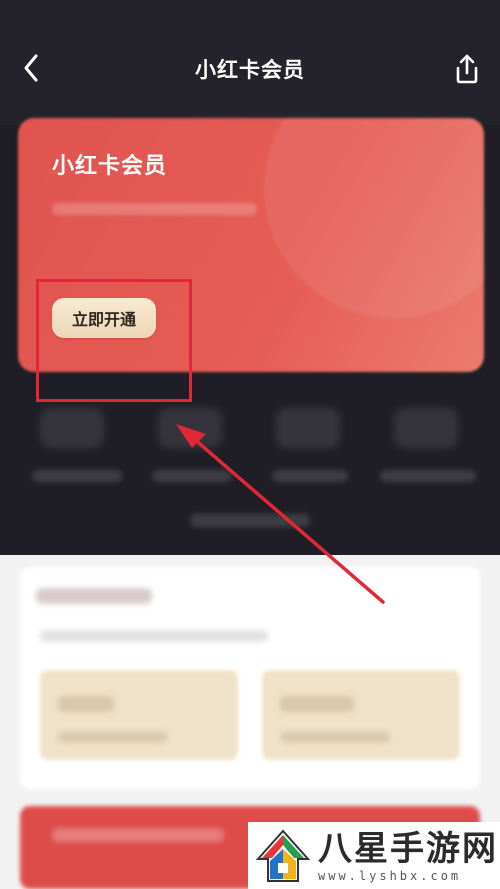 This screenshot has height=889, width=500. I want to click on page-title: 小红卡会员, so click(250, 70).